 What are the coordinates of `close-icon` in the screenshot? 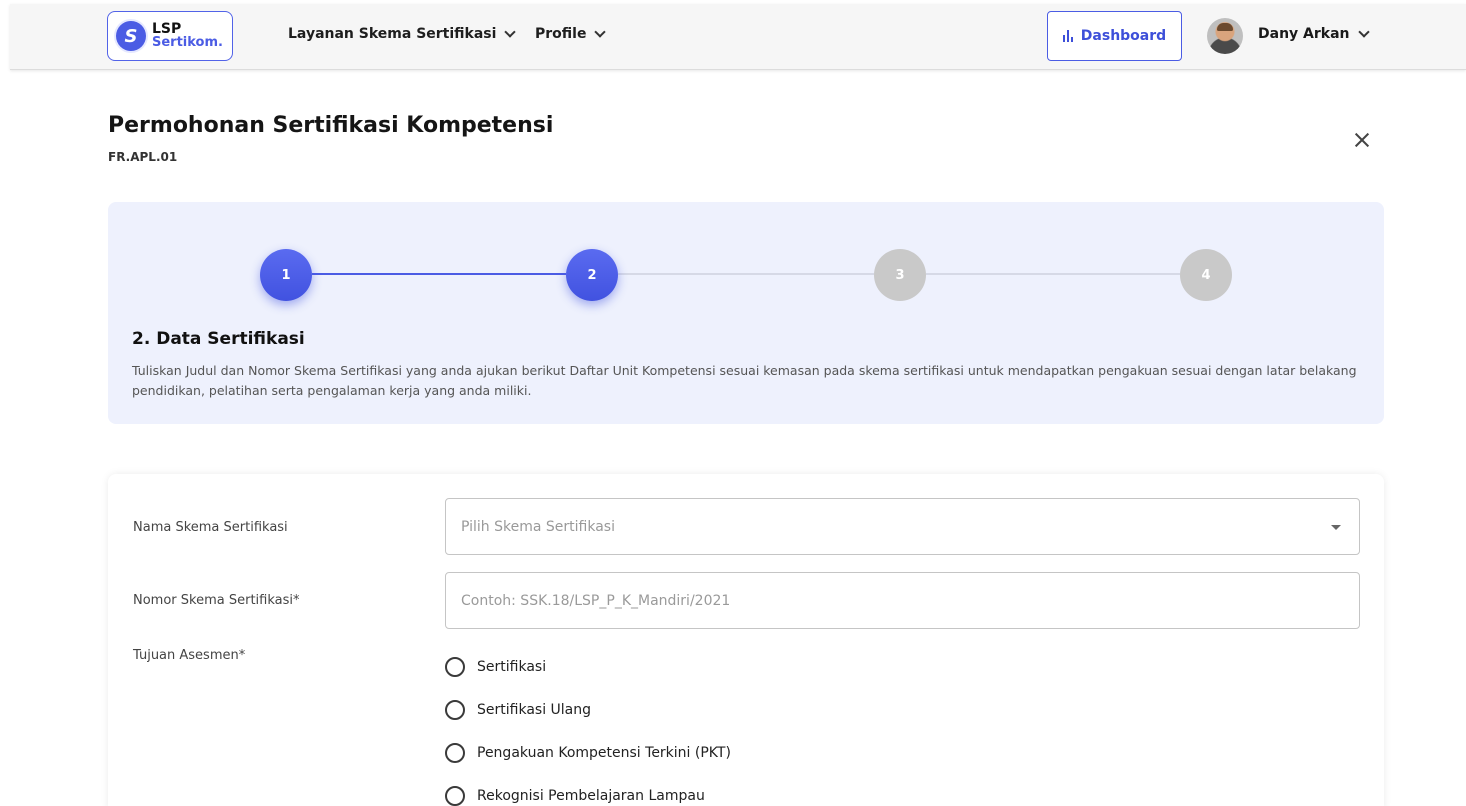 It's located at (1362, 140).